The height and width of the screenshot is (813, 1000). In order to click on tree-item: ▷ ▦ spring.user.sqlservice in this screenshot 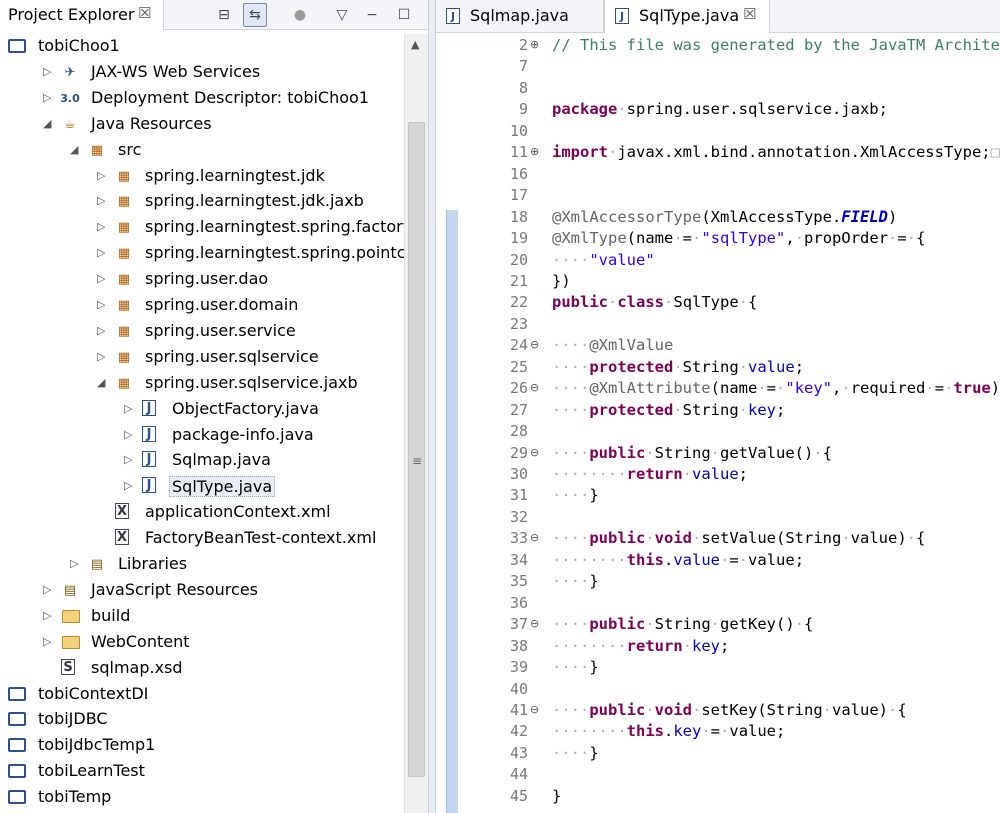, I will do `click(202, 358)`.